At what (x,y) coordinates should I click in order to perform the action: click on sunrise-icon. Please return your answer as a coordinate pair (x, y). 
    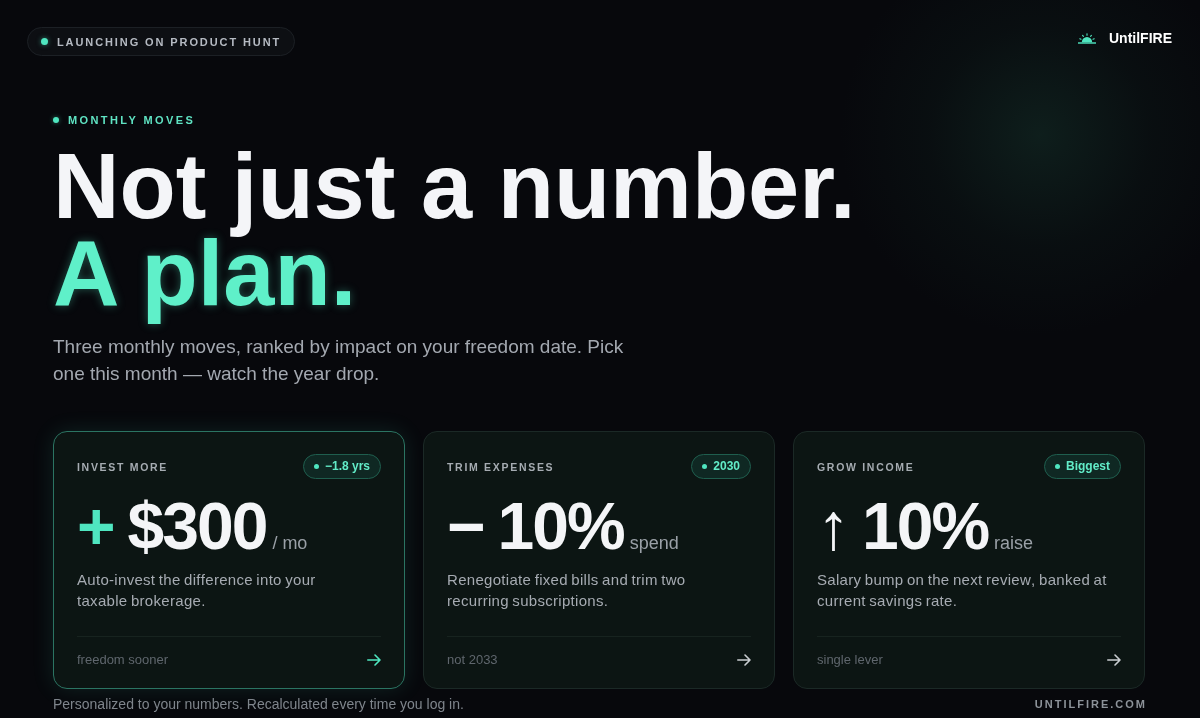
    Looking at the image, I should click on (1087, 38).